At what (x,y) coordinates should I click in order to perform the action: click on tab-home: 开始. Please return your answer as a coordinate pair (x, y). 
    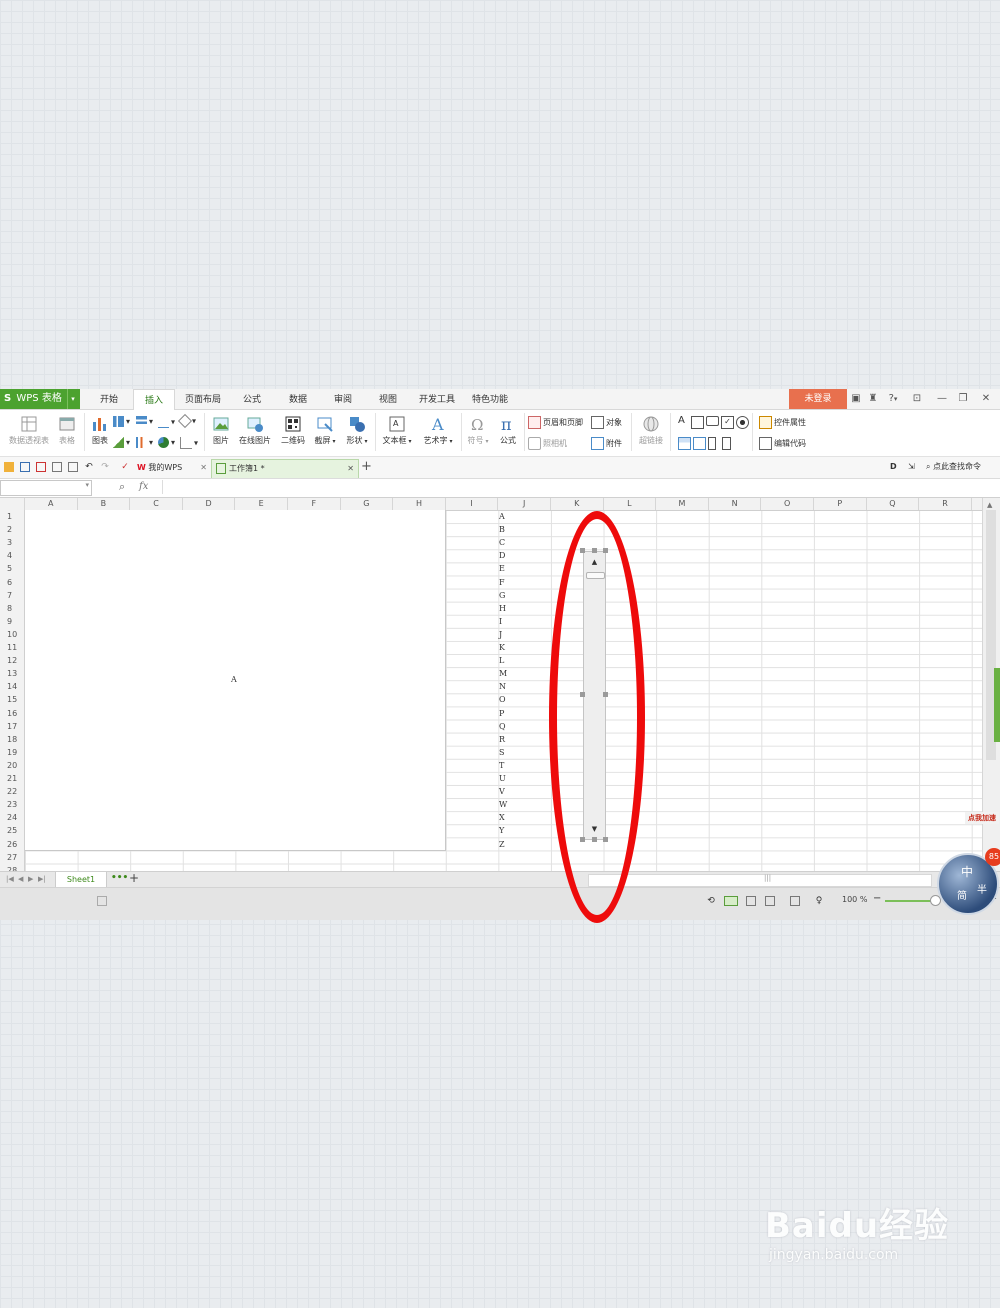
    Looking at the image, I should click on (109, 399).